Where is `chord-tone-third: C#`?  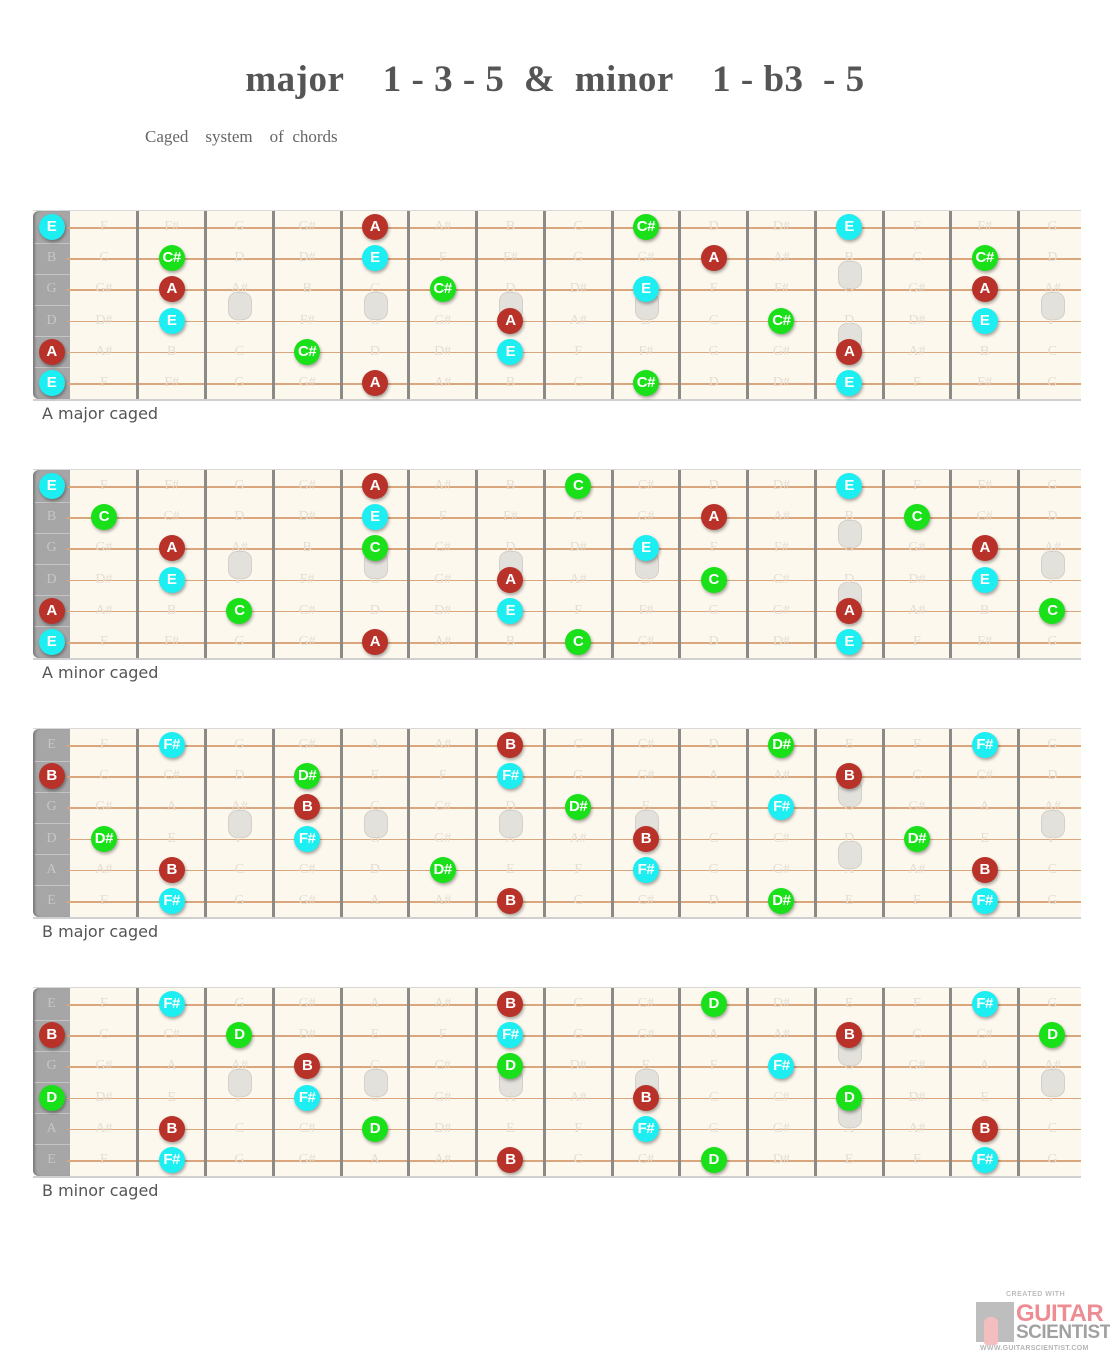 chord-tone-third: C# is located at coordinates (645, 227).